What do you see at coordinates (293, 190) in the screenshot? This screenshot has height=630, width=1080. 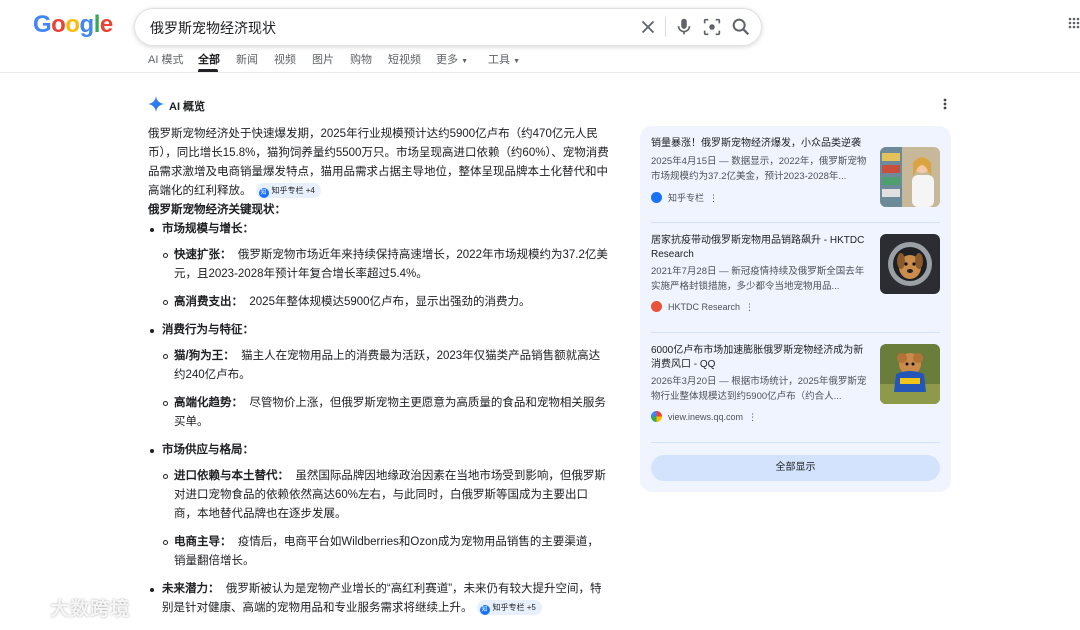 I see `source-chip-label: 知乎专栏 +4` at bounding box center [293, 190].